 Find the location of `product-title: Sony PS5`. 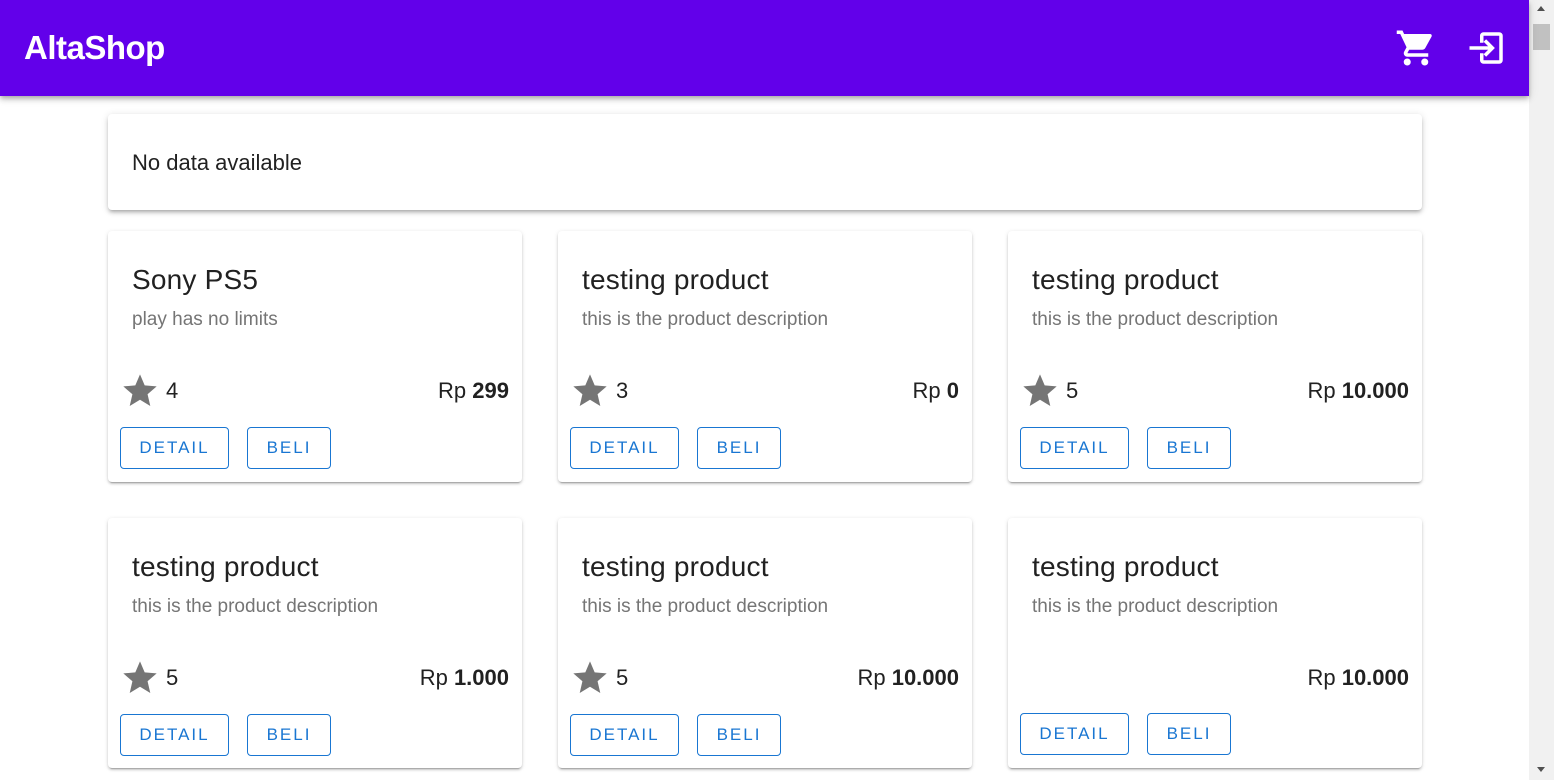

product-title: Sony PS5 is located at coordinates (195, 279).